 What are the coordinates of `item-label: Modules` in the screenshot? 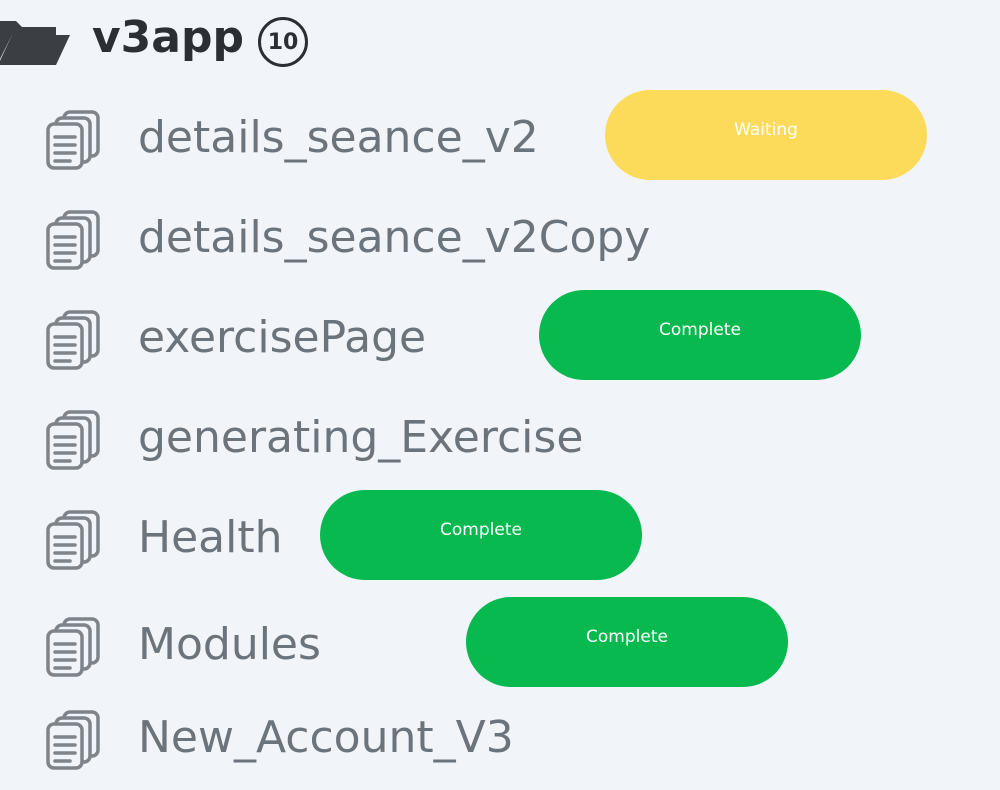 It's located at (229, 644).